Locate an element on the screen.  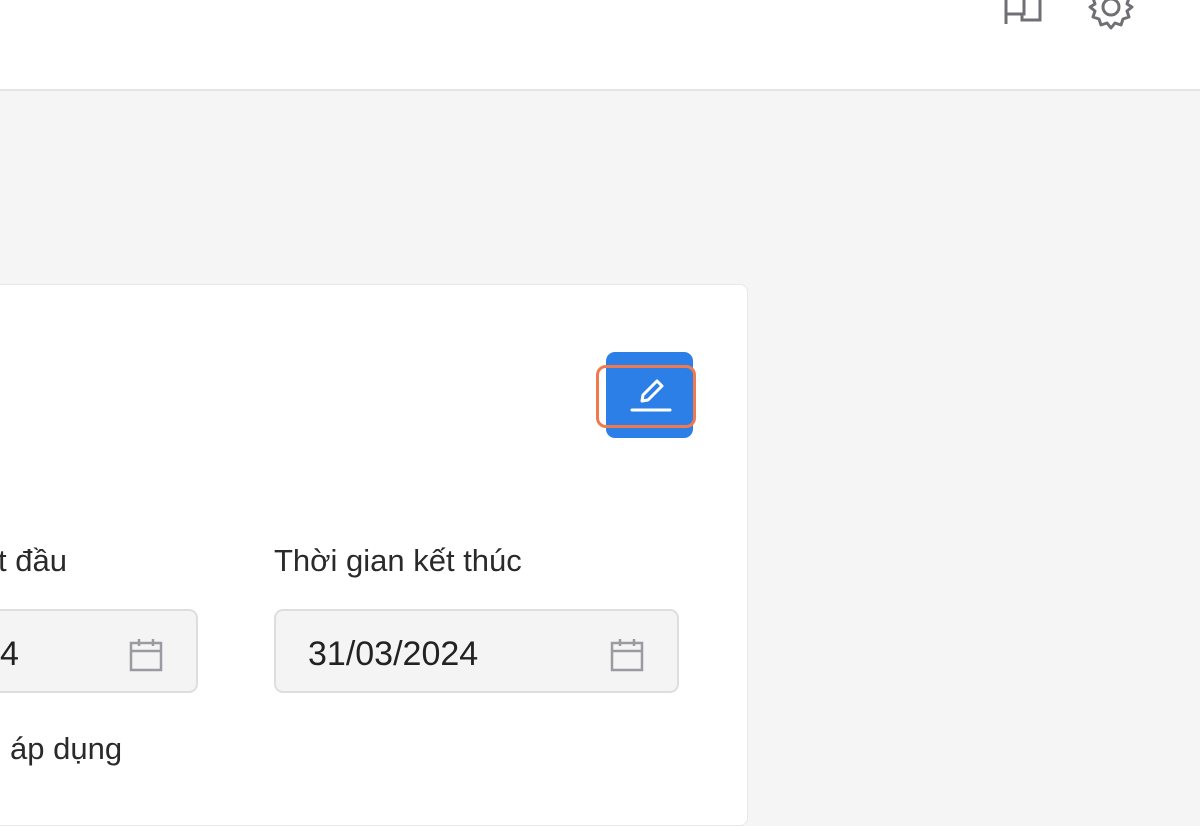
start-time-value: 4 is located at coordinates (9, 654).